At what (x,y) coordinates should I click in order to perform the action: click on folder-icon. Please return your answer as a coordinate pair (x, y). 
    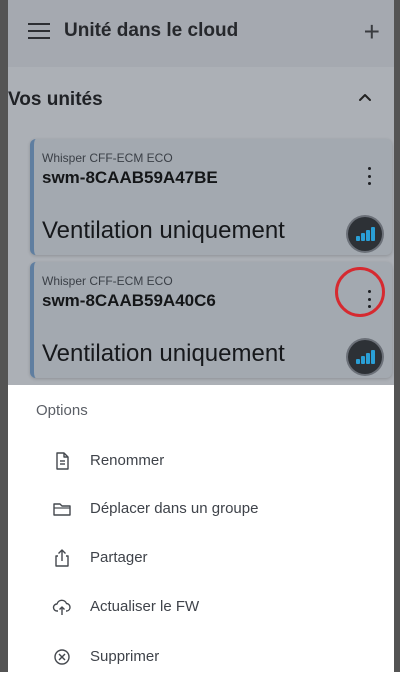
    Looking at the image, I should click on (62, 509).